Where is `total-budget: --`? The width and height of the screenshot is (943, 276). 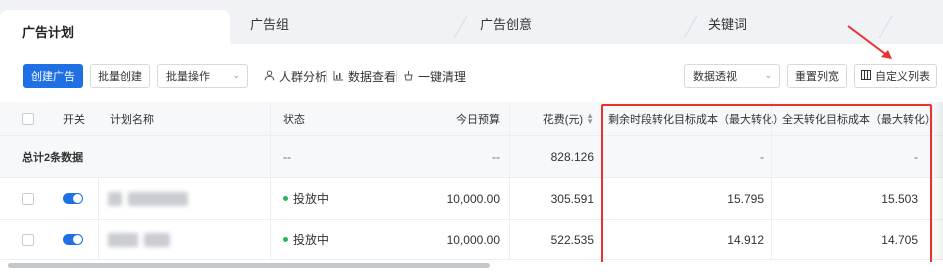
total-budget: -- is located at coordinates (496, 156).